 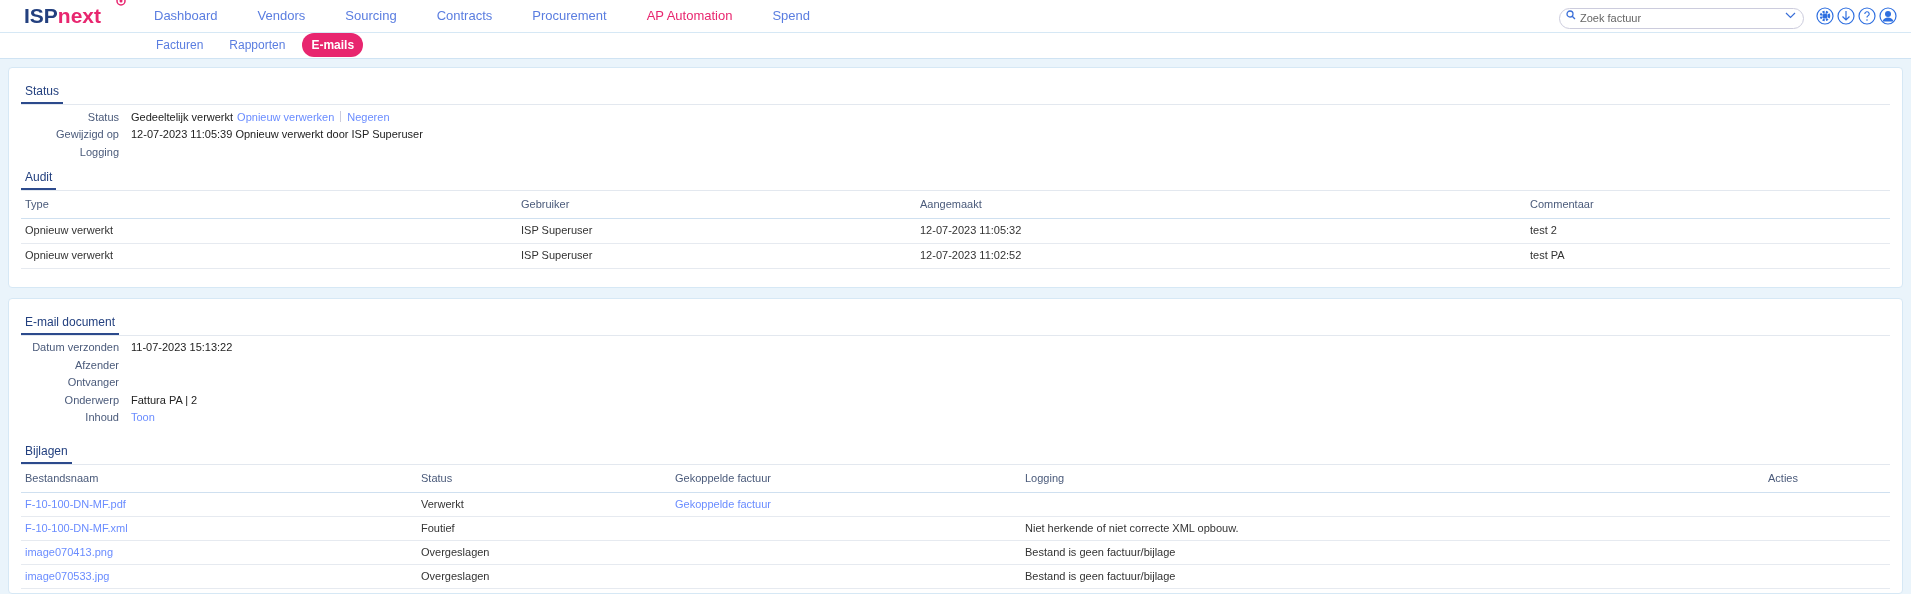 What do you see at coordinates (689, 16) in the screenshot?
I see `nav-tab: AP Automation` at bounding box center [689, 16].